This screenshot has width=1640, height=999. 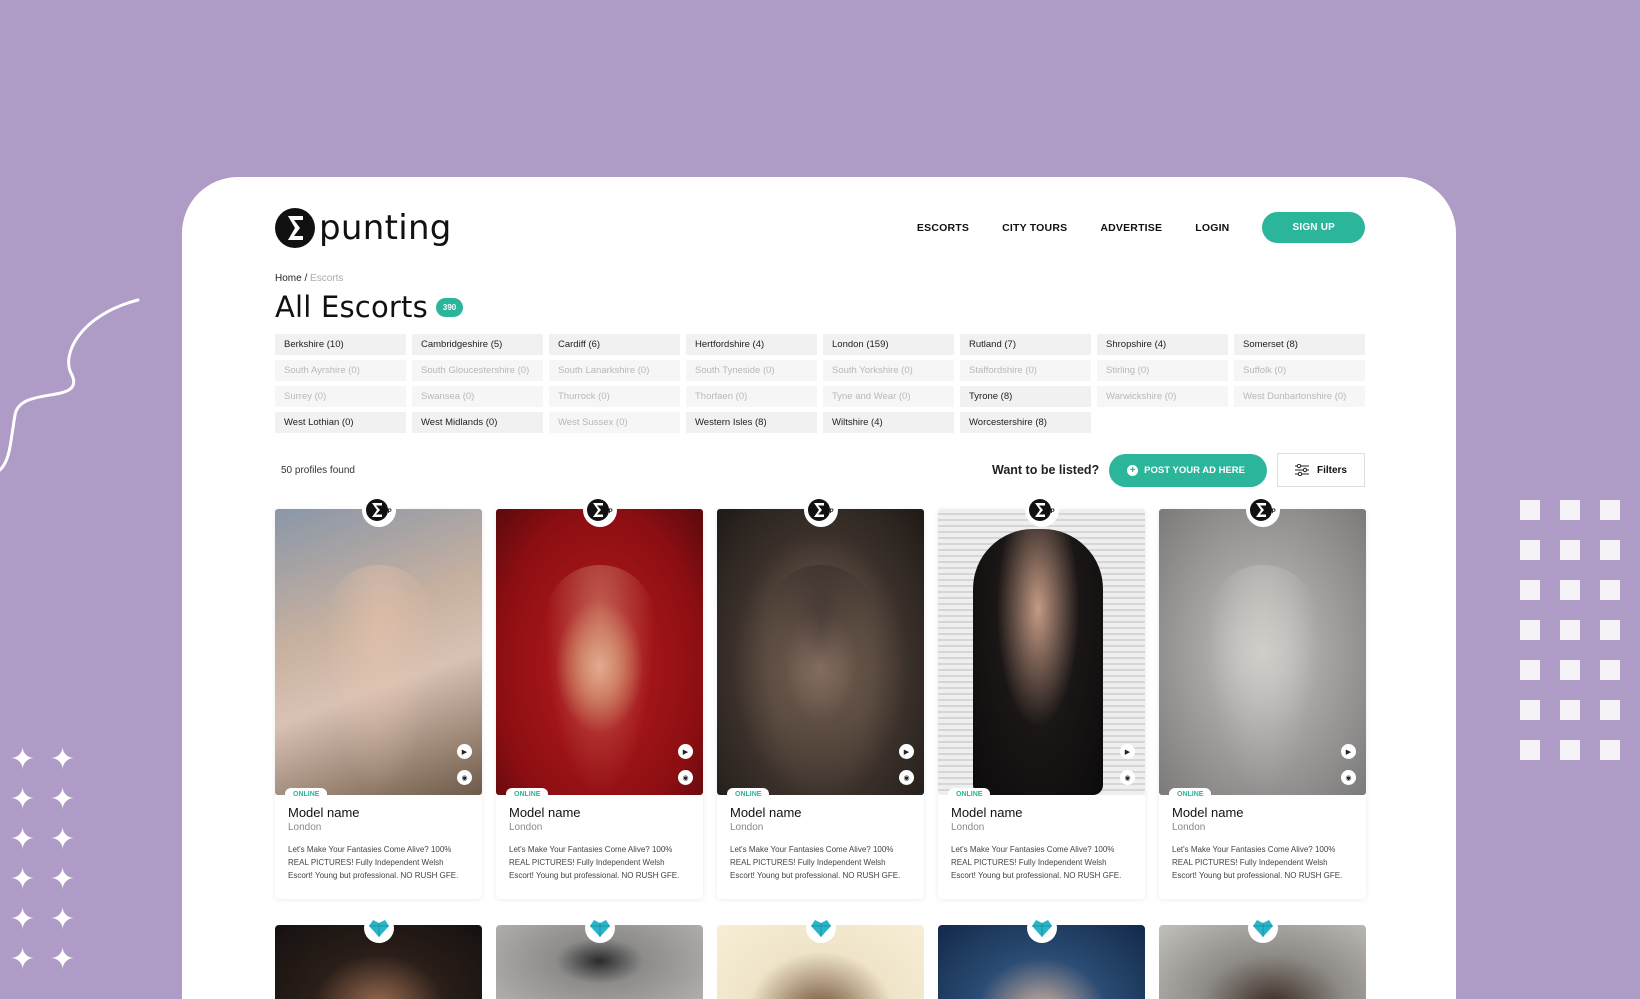 I want to click on region-filter-chip: Cardiff (6), so click(x=614, y=344).